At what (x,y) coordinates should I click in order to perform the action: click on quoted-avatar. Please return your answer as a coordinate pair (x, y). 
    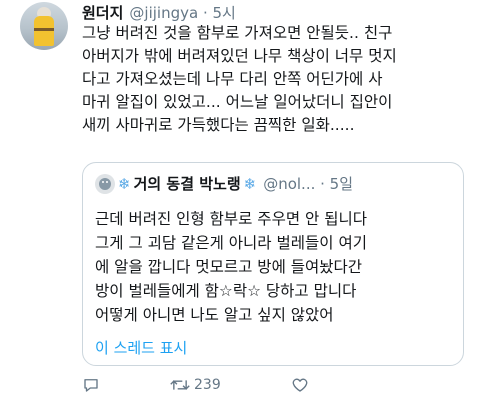
    Looking at the image, I should click on (105, 183).